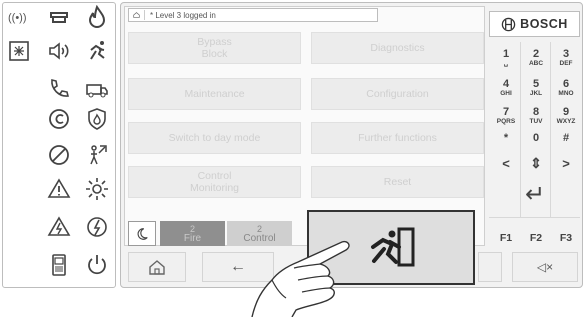  I want to click on key-7: 7 PQRS, so click(506, 116).